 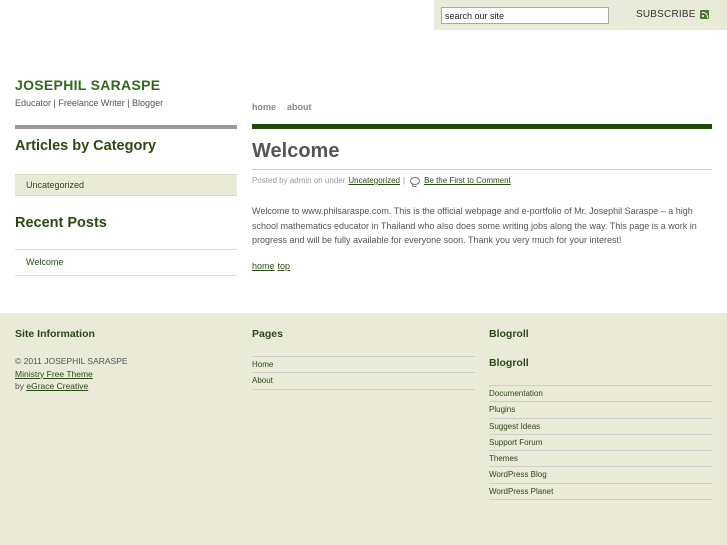 I want to click on title-rule, so click(x=482, y=169).